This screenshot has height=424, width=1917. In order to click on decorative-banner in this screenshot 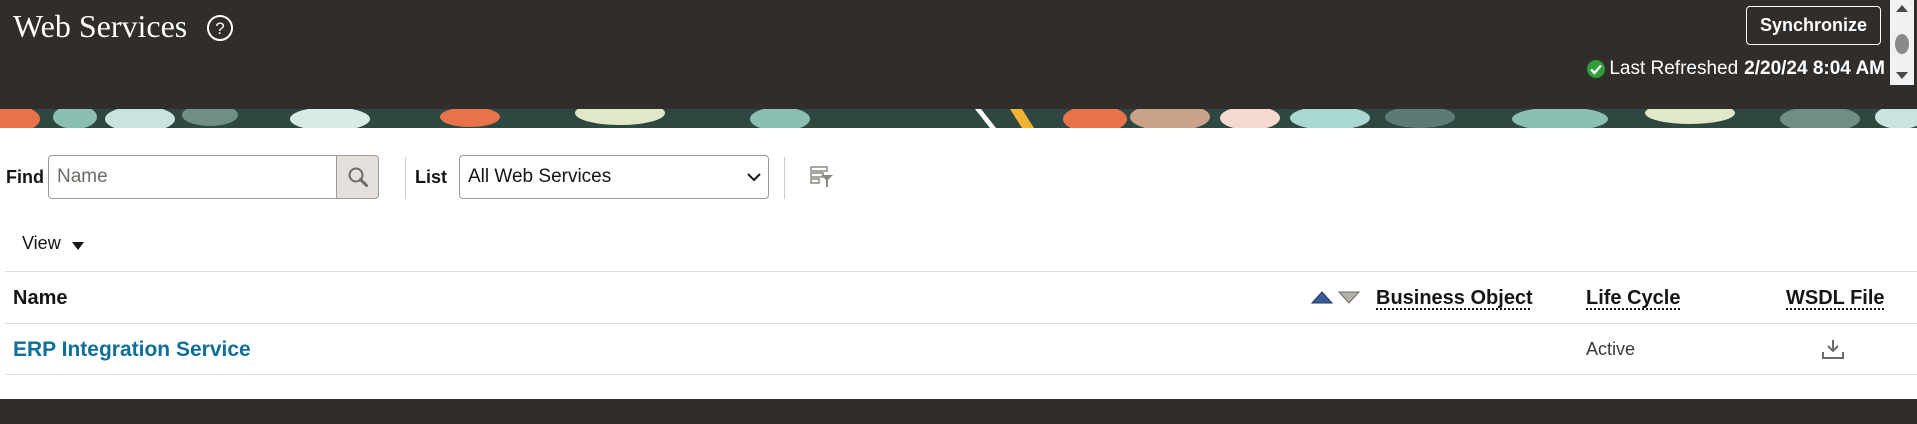, I will do `click(958, 118)`.